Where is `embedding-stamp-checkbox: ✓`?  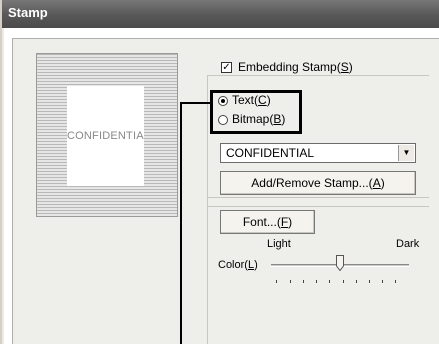
embedding-stamp-checkbox: ✓ is located at coordinates (226, 67).